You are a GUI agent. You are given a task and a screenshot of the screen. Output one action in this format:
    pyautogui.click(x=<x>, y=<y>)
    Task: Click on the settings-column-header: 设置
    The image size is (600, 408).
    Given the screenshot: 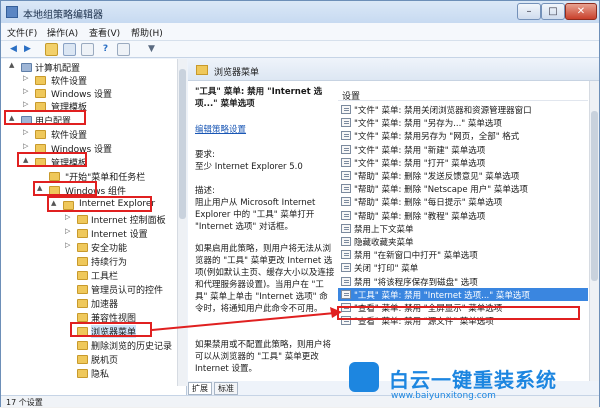 What is the action you would take?
    pyautogui.click(x=463, y=94)
    